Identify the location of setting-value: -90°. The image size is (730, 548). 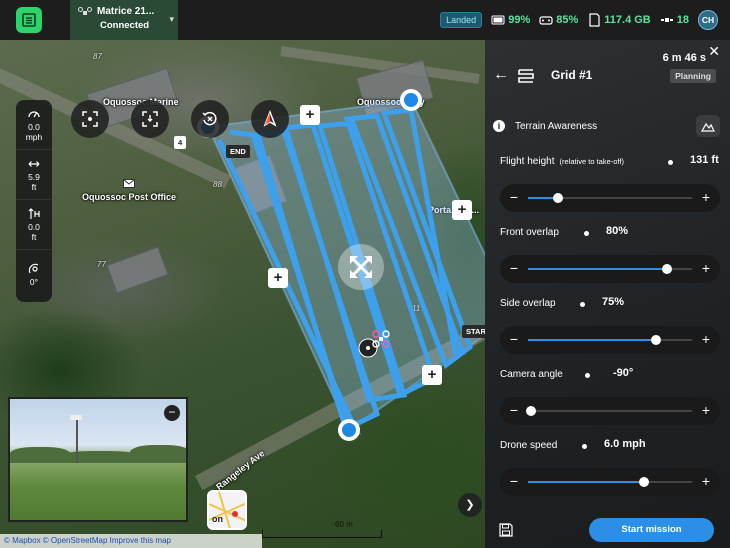
(623, 373).